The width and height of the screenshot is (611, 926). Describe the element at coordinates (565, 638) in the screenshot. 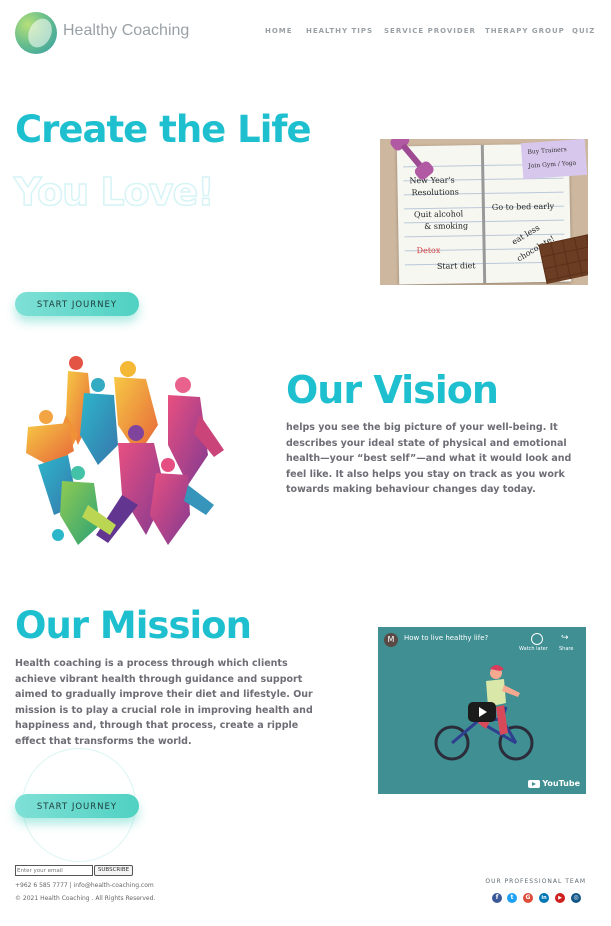

I see `share-icon: ↪` at that location.